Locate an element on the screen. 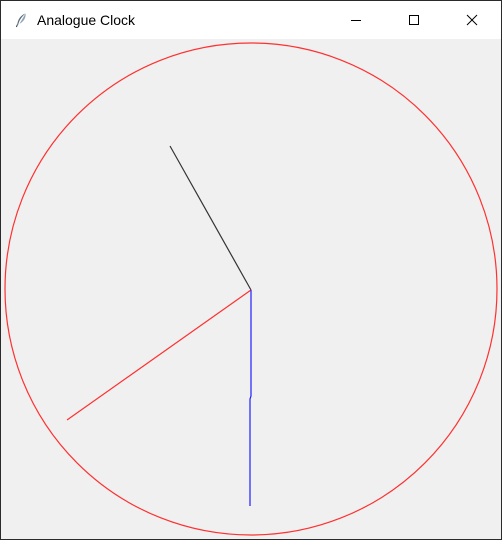 Image resolution: width=502 pixels, height=540 pixels. second-hand is located at coordinates (250, 398).